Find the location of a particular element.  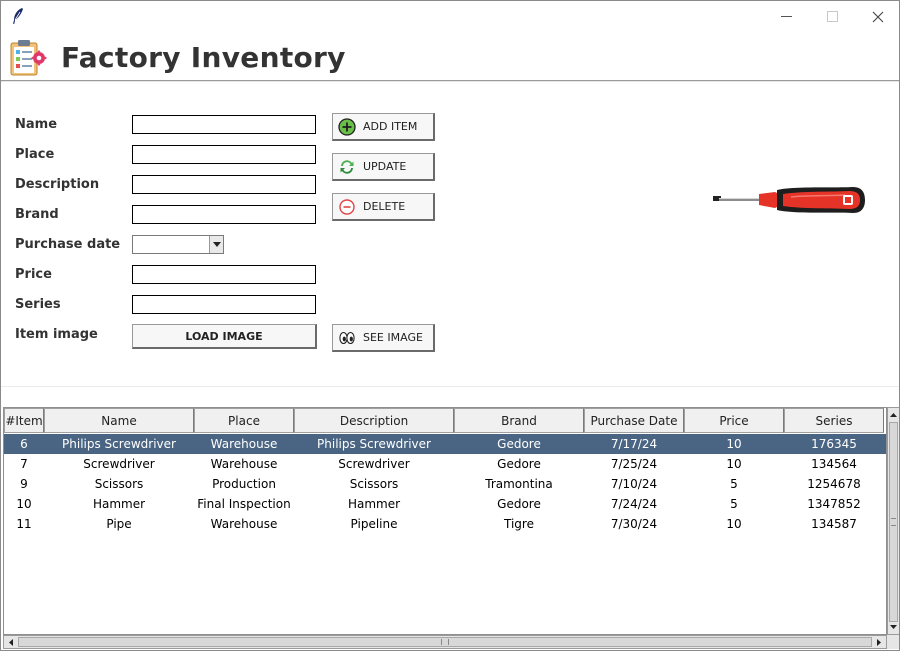

close-button is located at coordinates (877, 16).